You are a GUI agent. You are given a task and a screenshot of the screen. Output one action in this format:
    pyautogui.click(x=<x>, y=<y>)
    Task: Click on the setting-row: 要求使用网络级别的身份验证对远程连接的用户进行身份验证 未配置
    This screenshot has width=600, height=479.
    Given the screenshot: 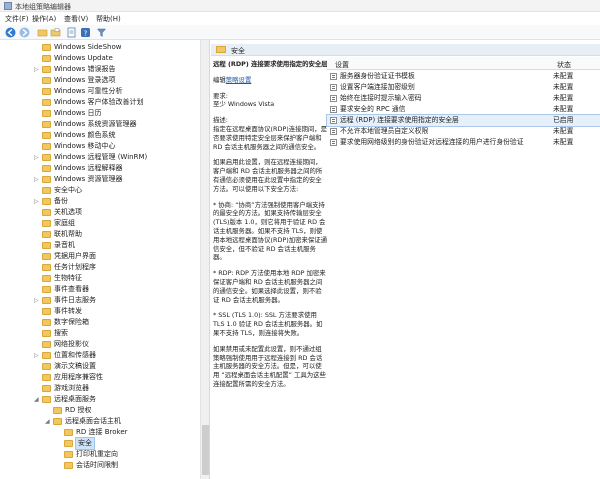 What is the action you would take?
    pyautogui.click(x=463, y=142)
    